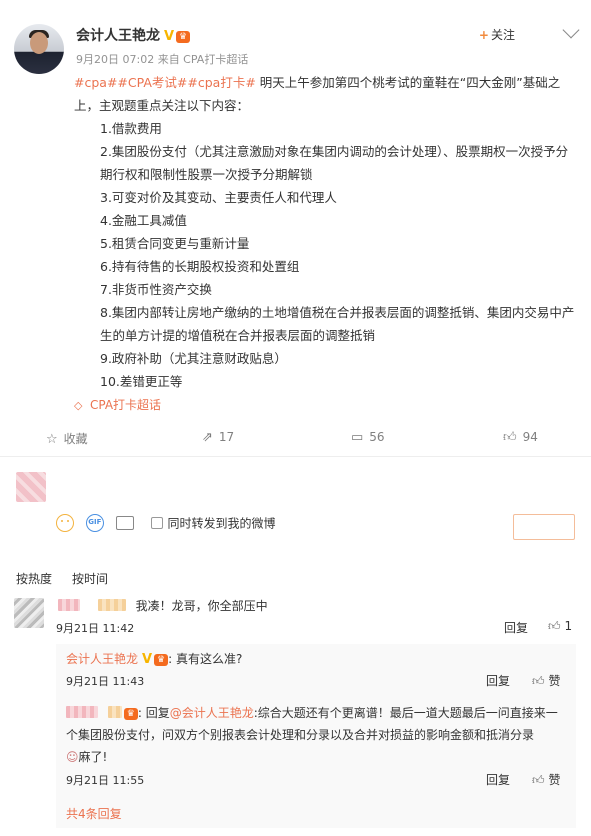 The width and height of the screenshot is (591, 836). What do you see at coordinates (78, 405) in the screenshot?
I see `supertopic-icon: ◇` at bounding box center [78, 405].